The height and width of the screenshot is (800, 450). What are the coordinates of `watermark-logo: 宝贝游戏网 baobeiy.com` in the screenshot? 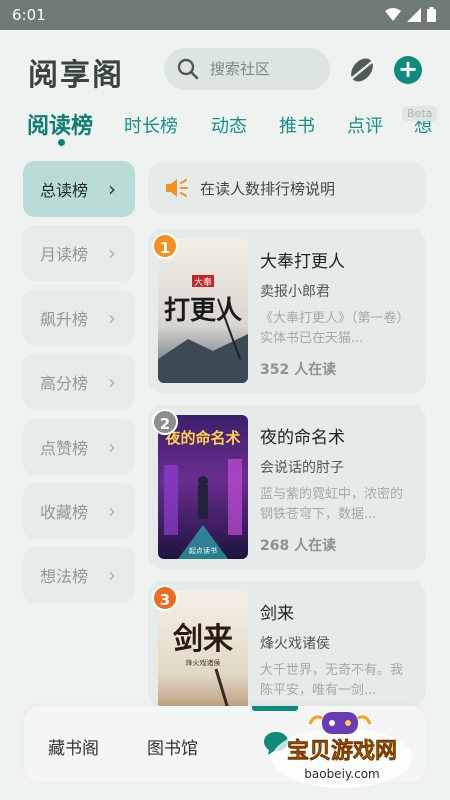 It's located at (342, 750).